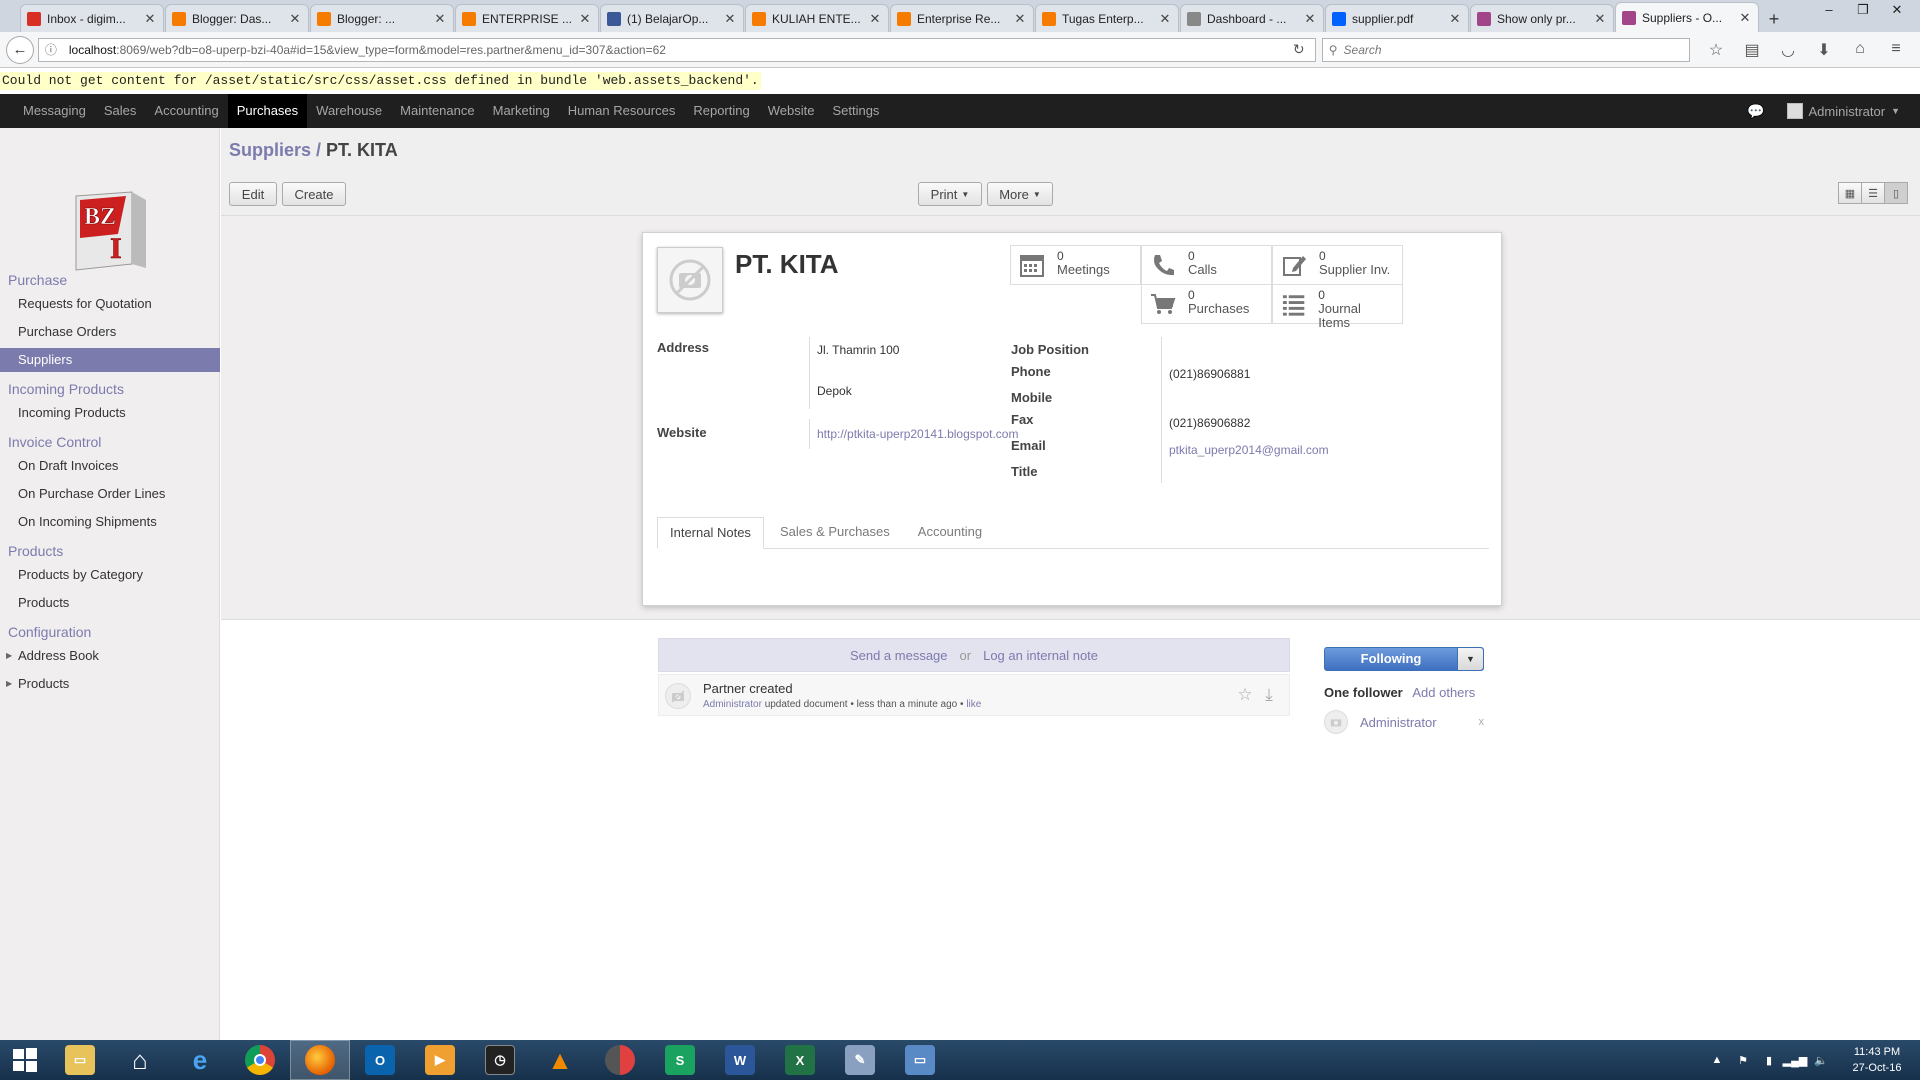 This screenshot has height=1080, width=1920. I want to click on reading-list-icon: ▤, so click(1752, 50).